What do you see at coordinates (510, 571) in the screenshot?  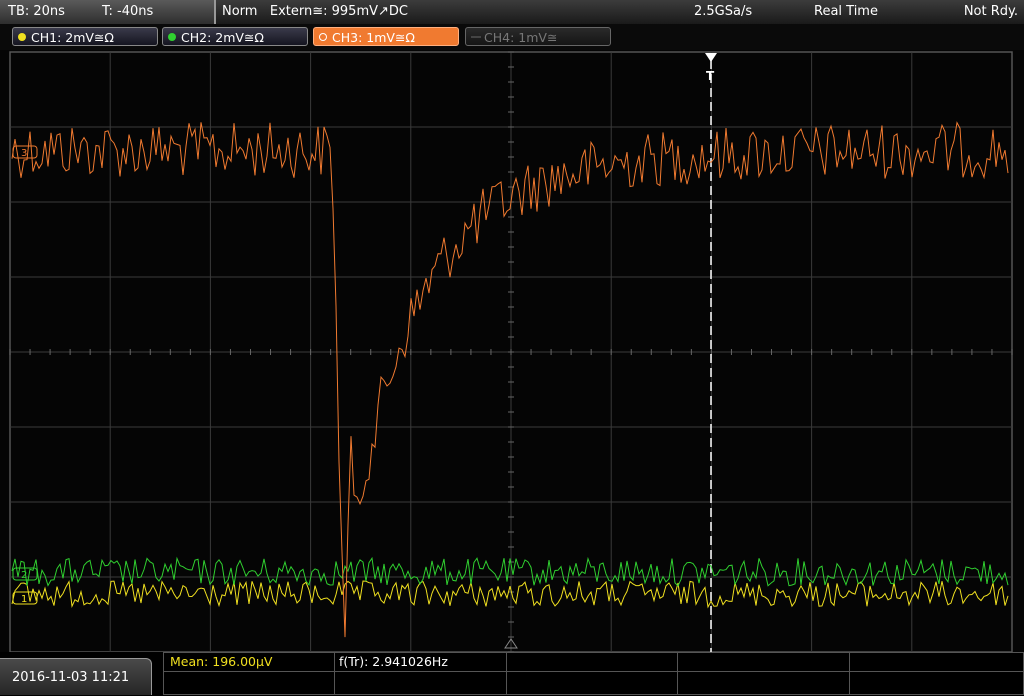 I see `channel-2-trace` at bounding box center [510, 571].